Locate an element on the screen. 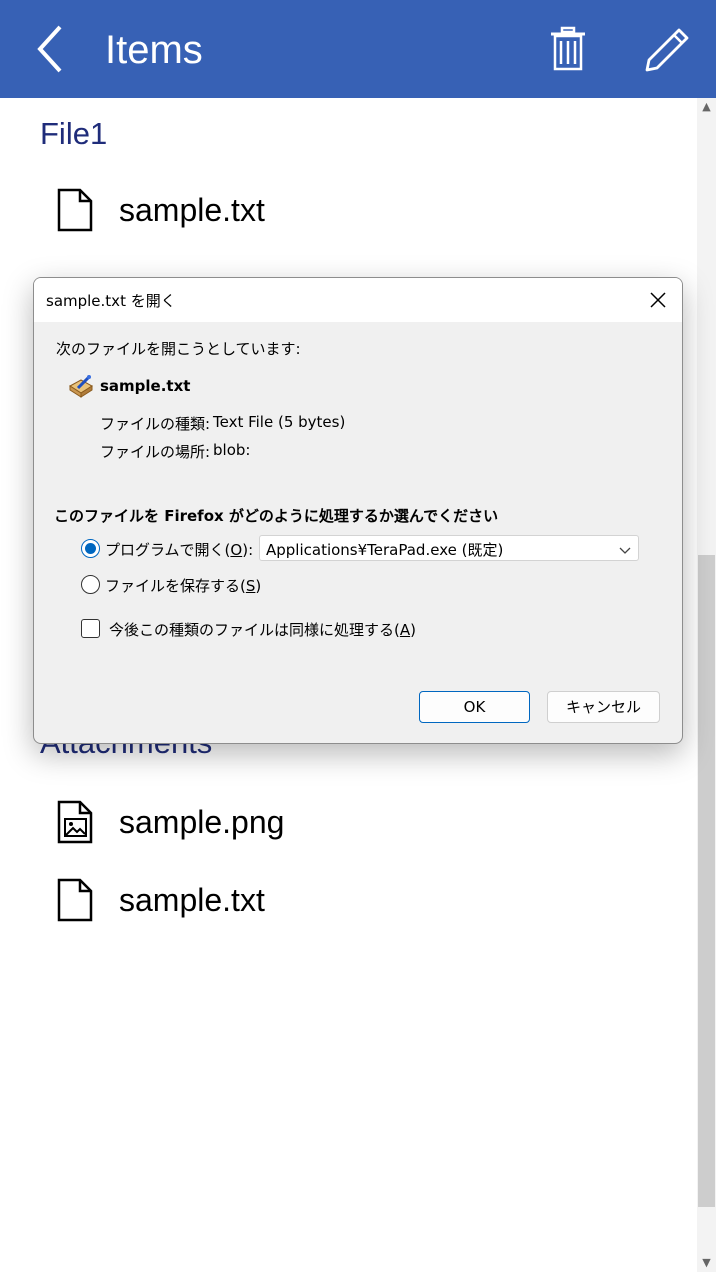 The height and width of the screenshot is (1272, 716). chevron-down-icon is located at coordinates (625, 549).